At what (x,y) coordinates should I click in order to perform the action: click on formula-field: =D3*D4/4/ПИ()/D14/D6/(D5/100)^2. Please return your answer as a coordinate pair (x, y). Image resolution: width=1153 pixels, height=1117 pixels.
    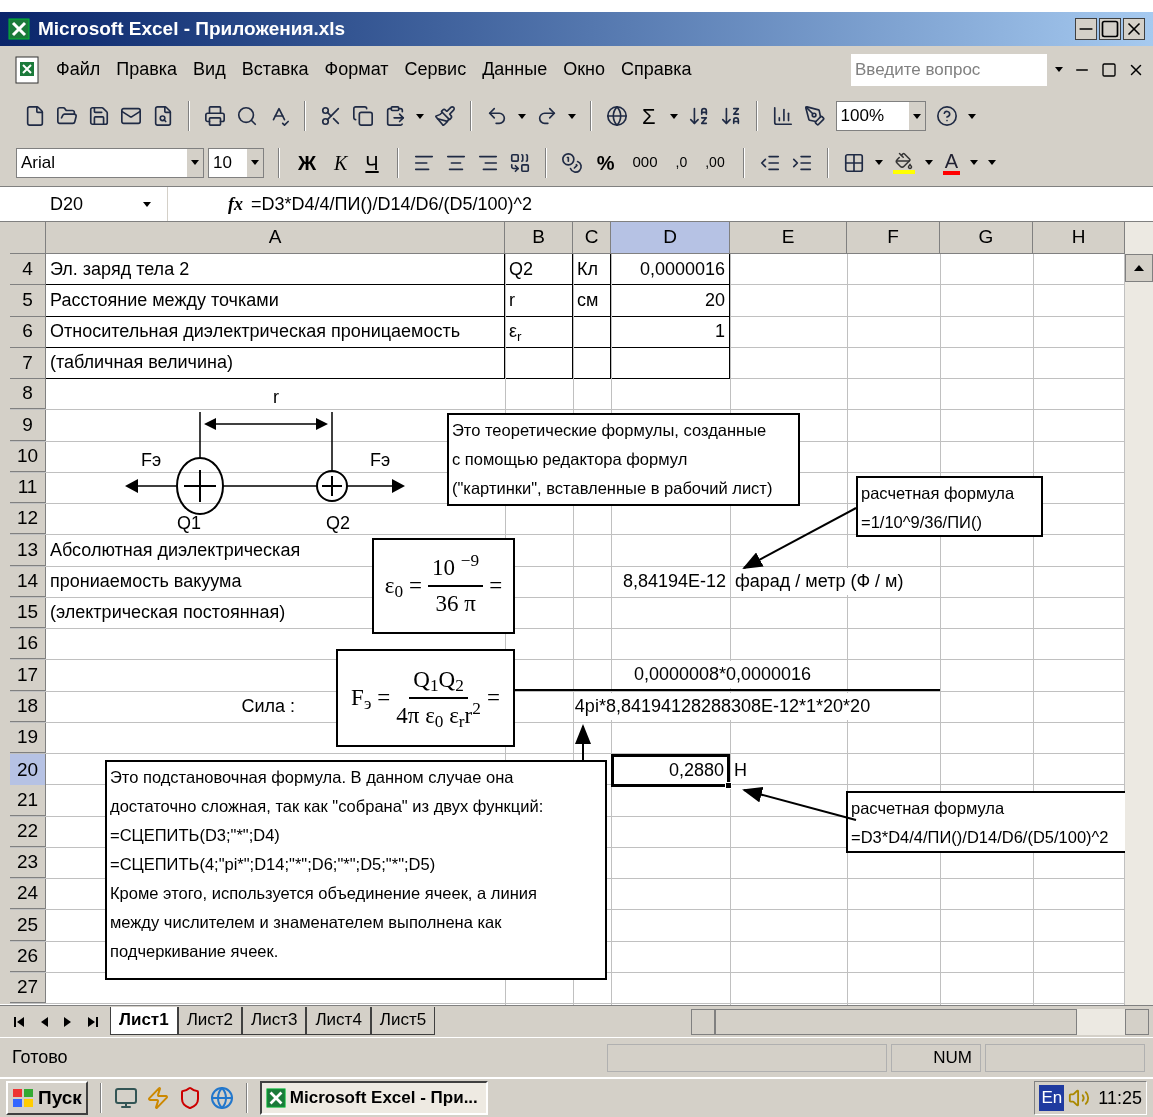
    Looking at the image, I should click on (391, 204).